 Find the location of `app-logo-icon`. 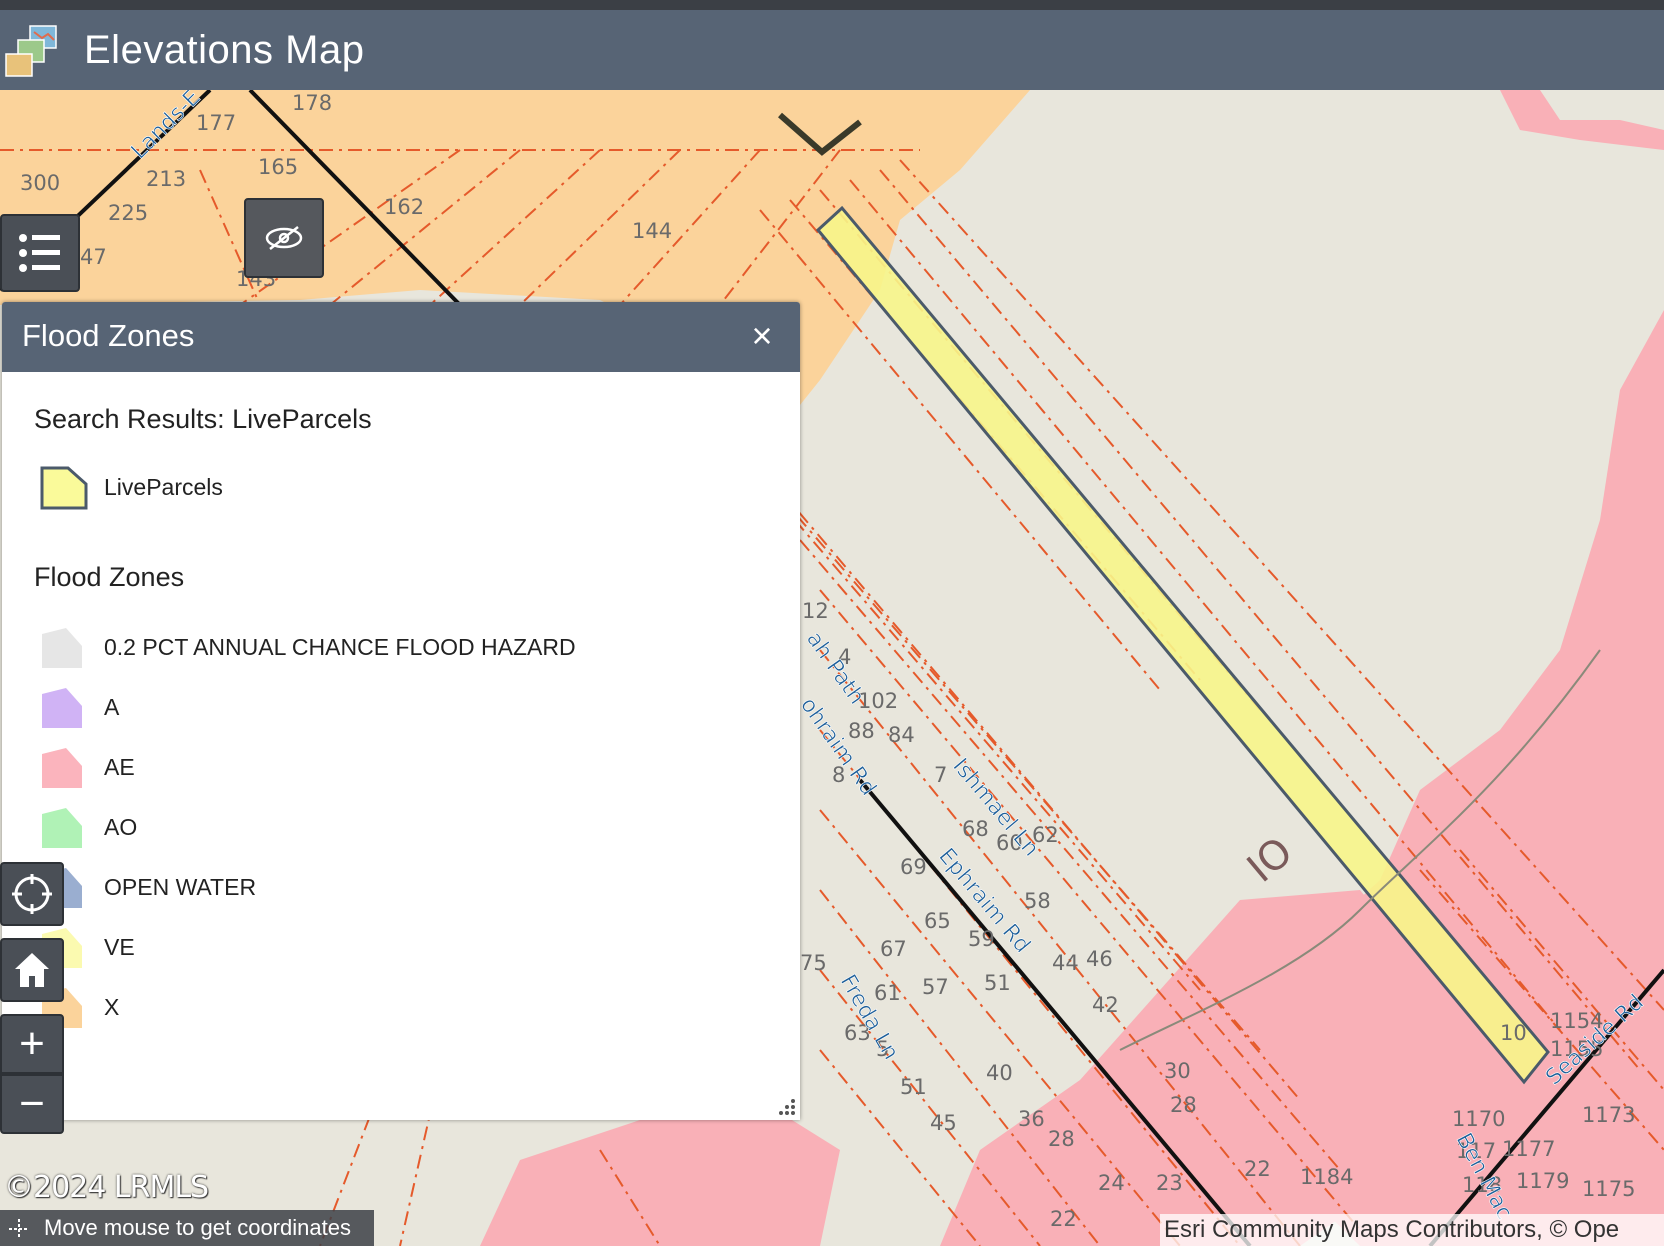

app-logo-icon is located at coordinates (31, 51).